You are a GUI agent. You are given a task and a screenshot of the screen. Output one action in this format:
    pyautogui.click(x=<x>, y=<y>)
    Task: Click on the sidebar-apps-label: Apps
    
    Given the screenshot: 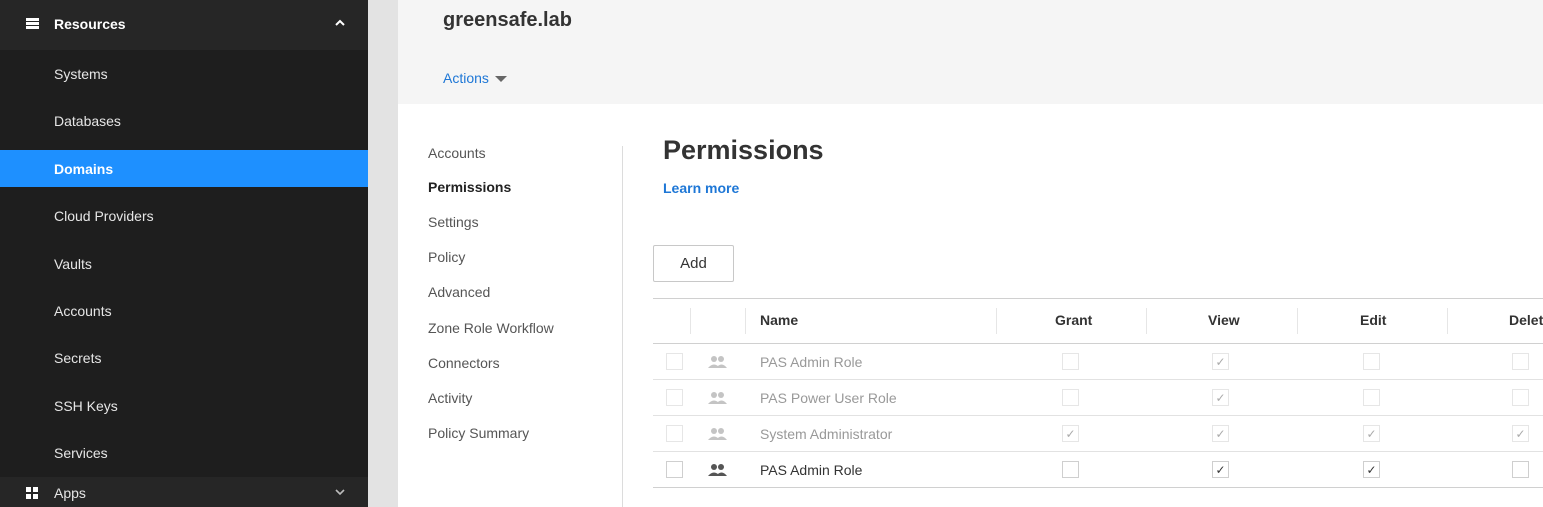 What is the action you would take?
    pyautogui.click(x=70, y=493)
    